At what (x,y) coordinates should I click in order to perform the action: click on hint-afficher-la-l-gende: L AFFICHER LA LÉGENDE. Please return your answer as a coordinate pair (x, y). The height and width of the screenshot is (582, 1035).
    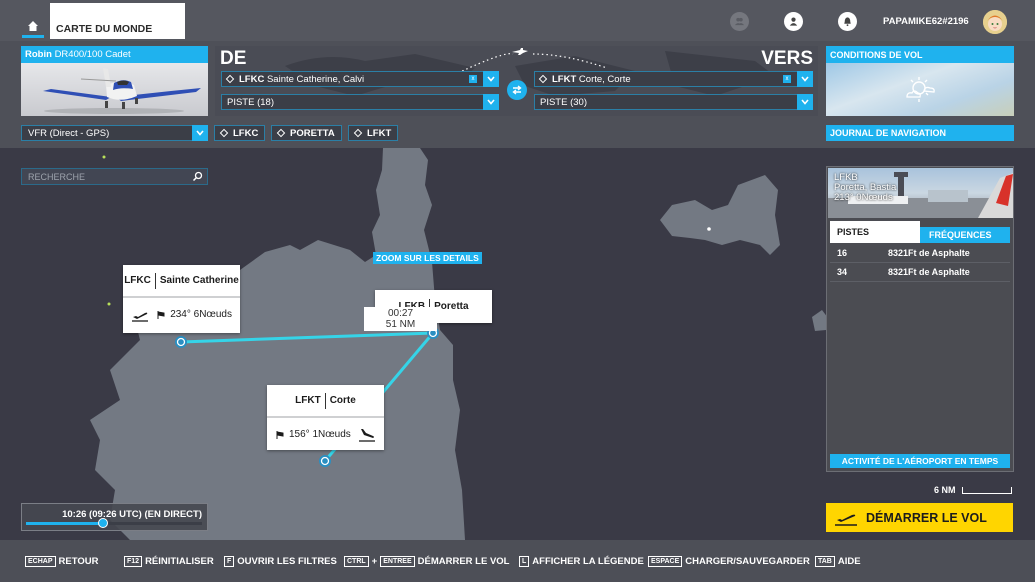
    Looking at the image, I should click on (581, 561).